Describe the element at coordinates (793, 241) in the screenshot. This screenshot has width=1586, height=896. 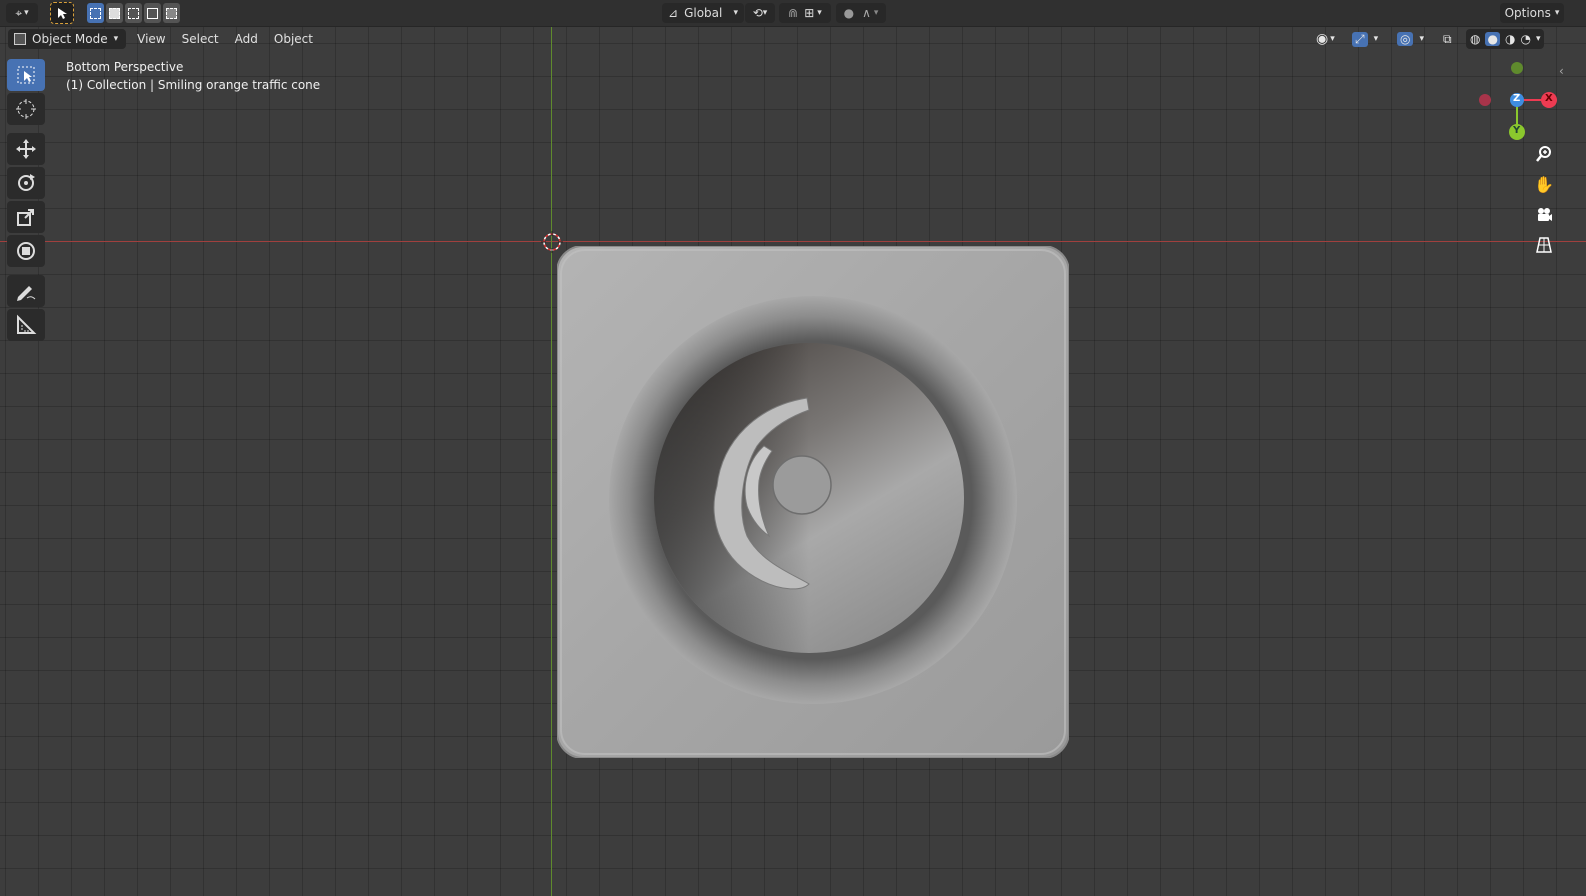
I see `x-axis-line` at that location.